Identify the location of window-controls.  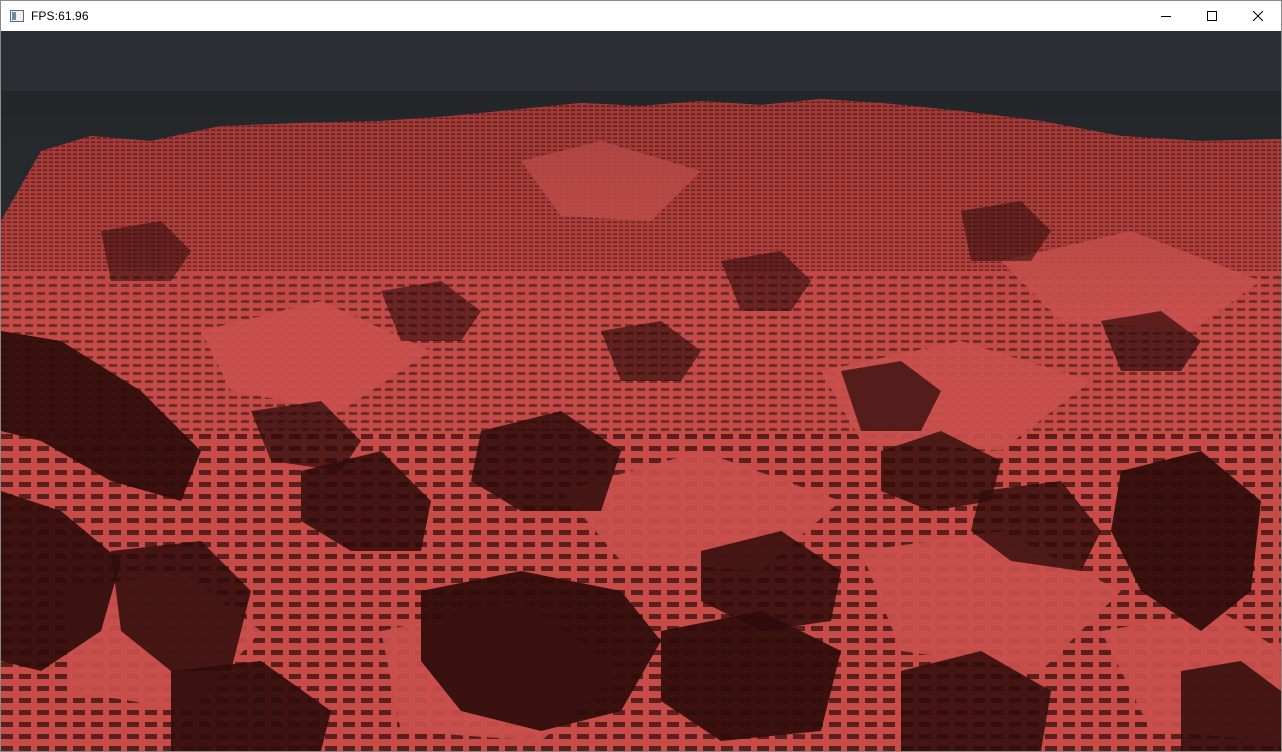
(1212, 16).